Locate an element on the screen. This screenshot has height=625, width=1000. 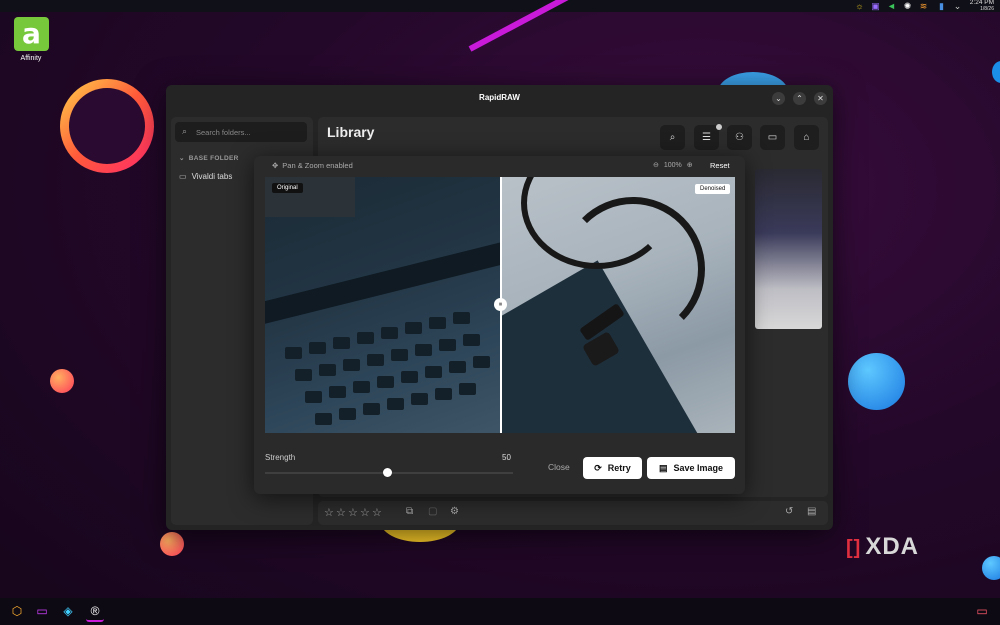
clock: 2:24 PM 1/8/26 is located at coordinates (982, 6).